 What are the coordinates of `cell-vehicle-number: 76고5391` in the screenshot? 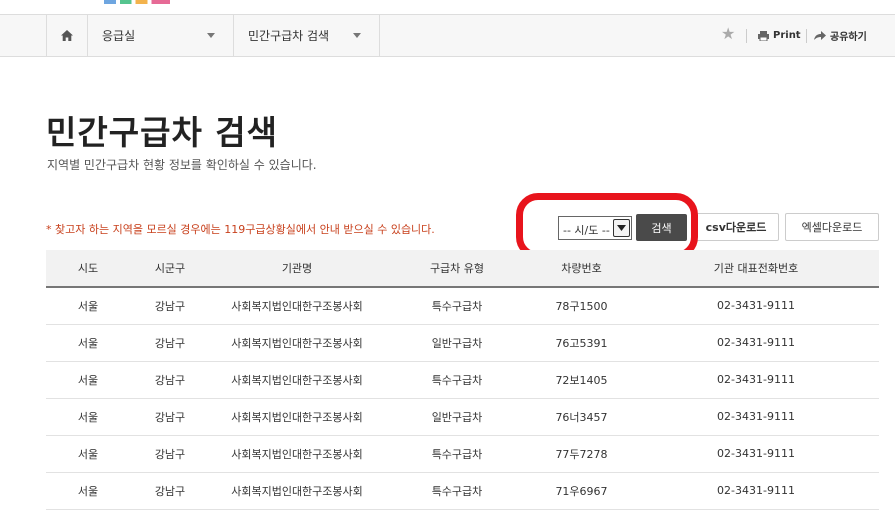 It's located at (581, 343).